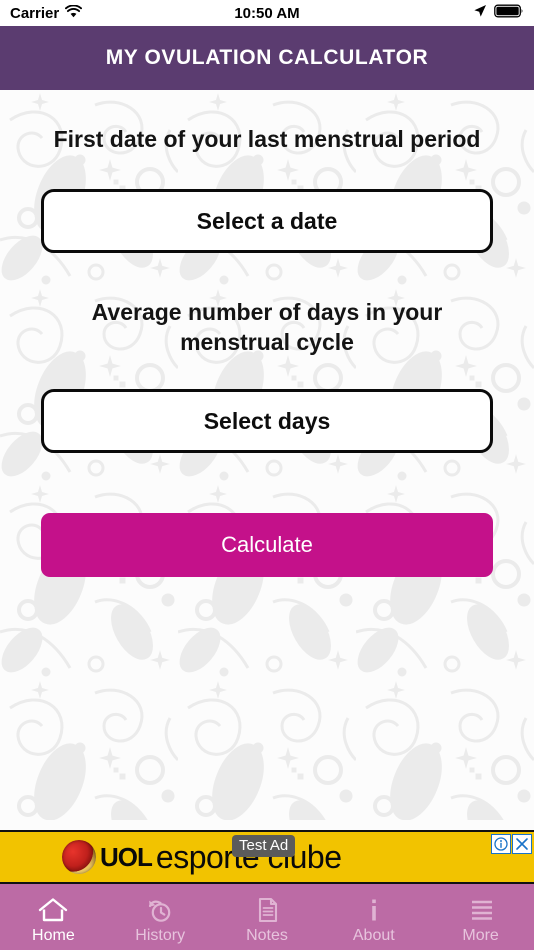  Describe the element at coordinates (267, 910) in the screenshot. I see `notes-icon` at that location.